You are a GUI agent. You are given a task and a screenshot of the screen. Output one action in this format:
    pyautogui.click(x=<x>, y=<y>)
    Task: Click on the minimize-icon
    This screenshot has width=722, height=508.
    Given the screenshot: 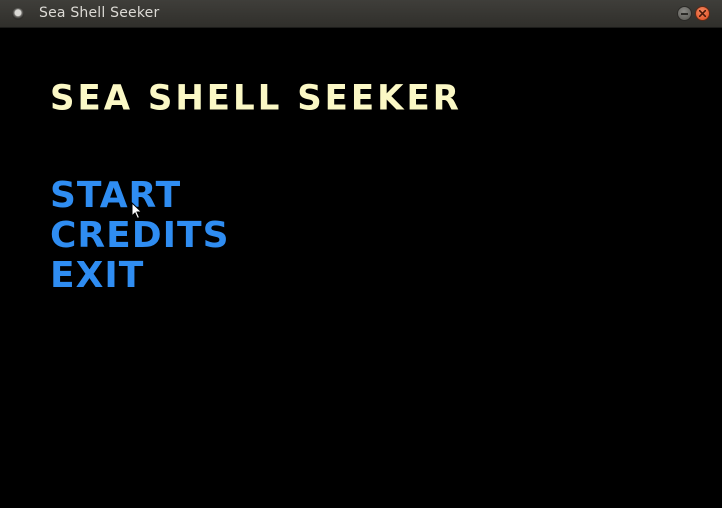 What is the action you would take?
    pyautogui.click(x=684, y=13)
    